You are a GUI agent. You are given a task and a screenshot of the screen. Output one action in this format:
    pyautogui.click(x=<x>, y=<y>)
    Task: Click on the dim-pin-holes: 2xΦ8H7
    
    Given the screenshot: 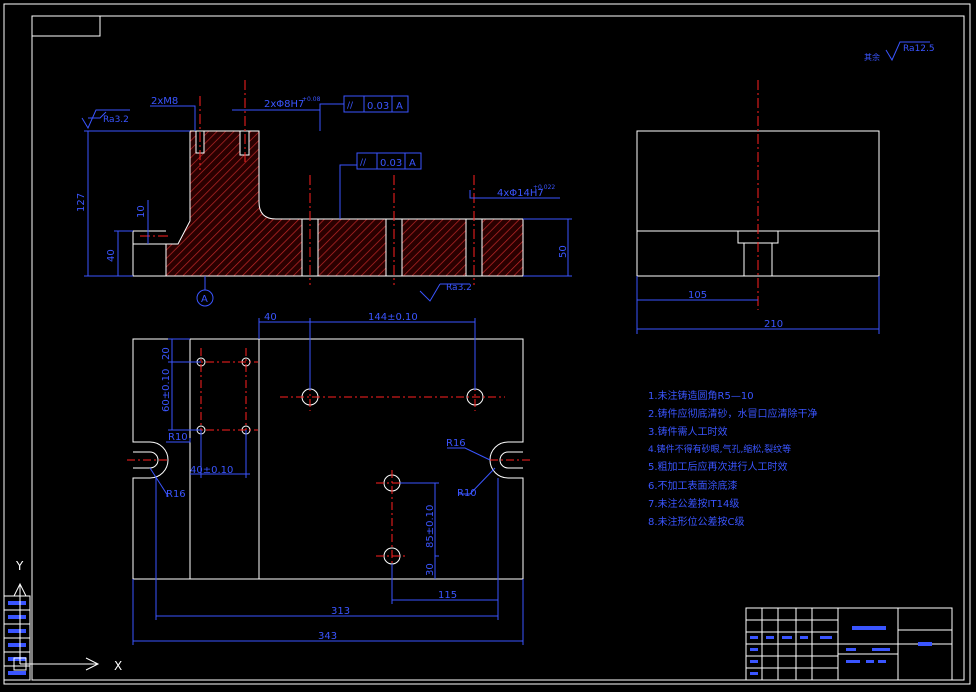 What is the action you would take?
    pyautogui.click(x=284, y=104)
    